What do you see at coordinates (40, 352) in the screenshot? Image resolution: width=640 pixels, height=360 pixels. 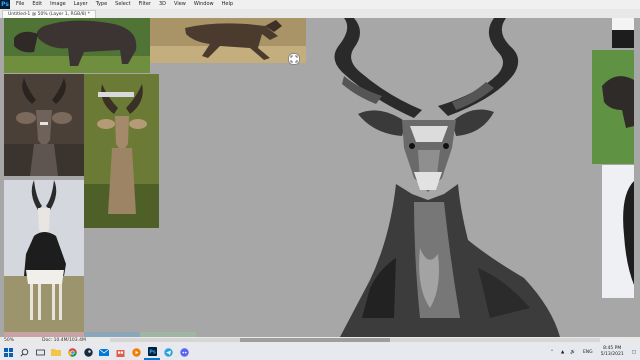 I see `task-view-icon` at bounding box center [40, 352].